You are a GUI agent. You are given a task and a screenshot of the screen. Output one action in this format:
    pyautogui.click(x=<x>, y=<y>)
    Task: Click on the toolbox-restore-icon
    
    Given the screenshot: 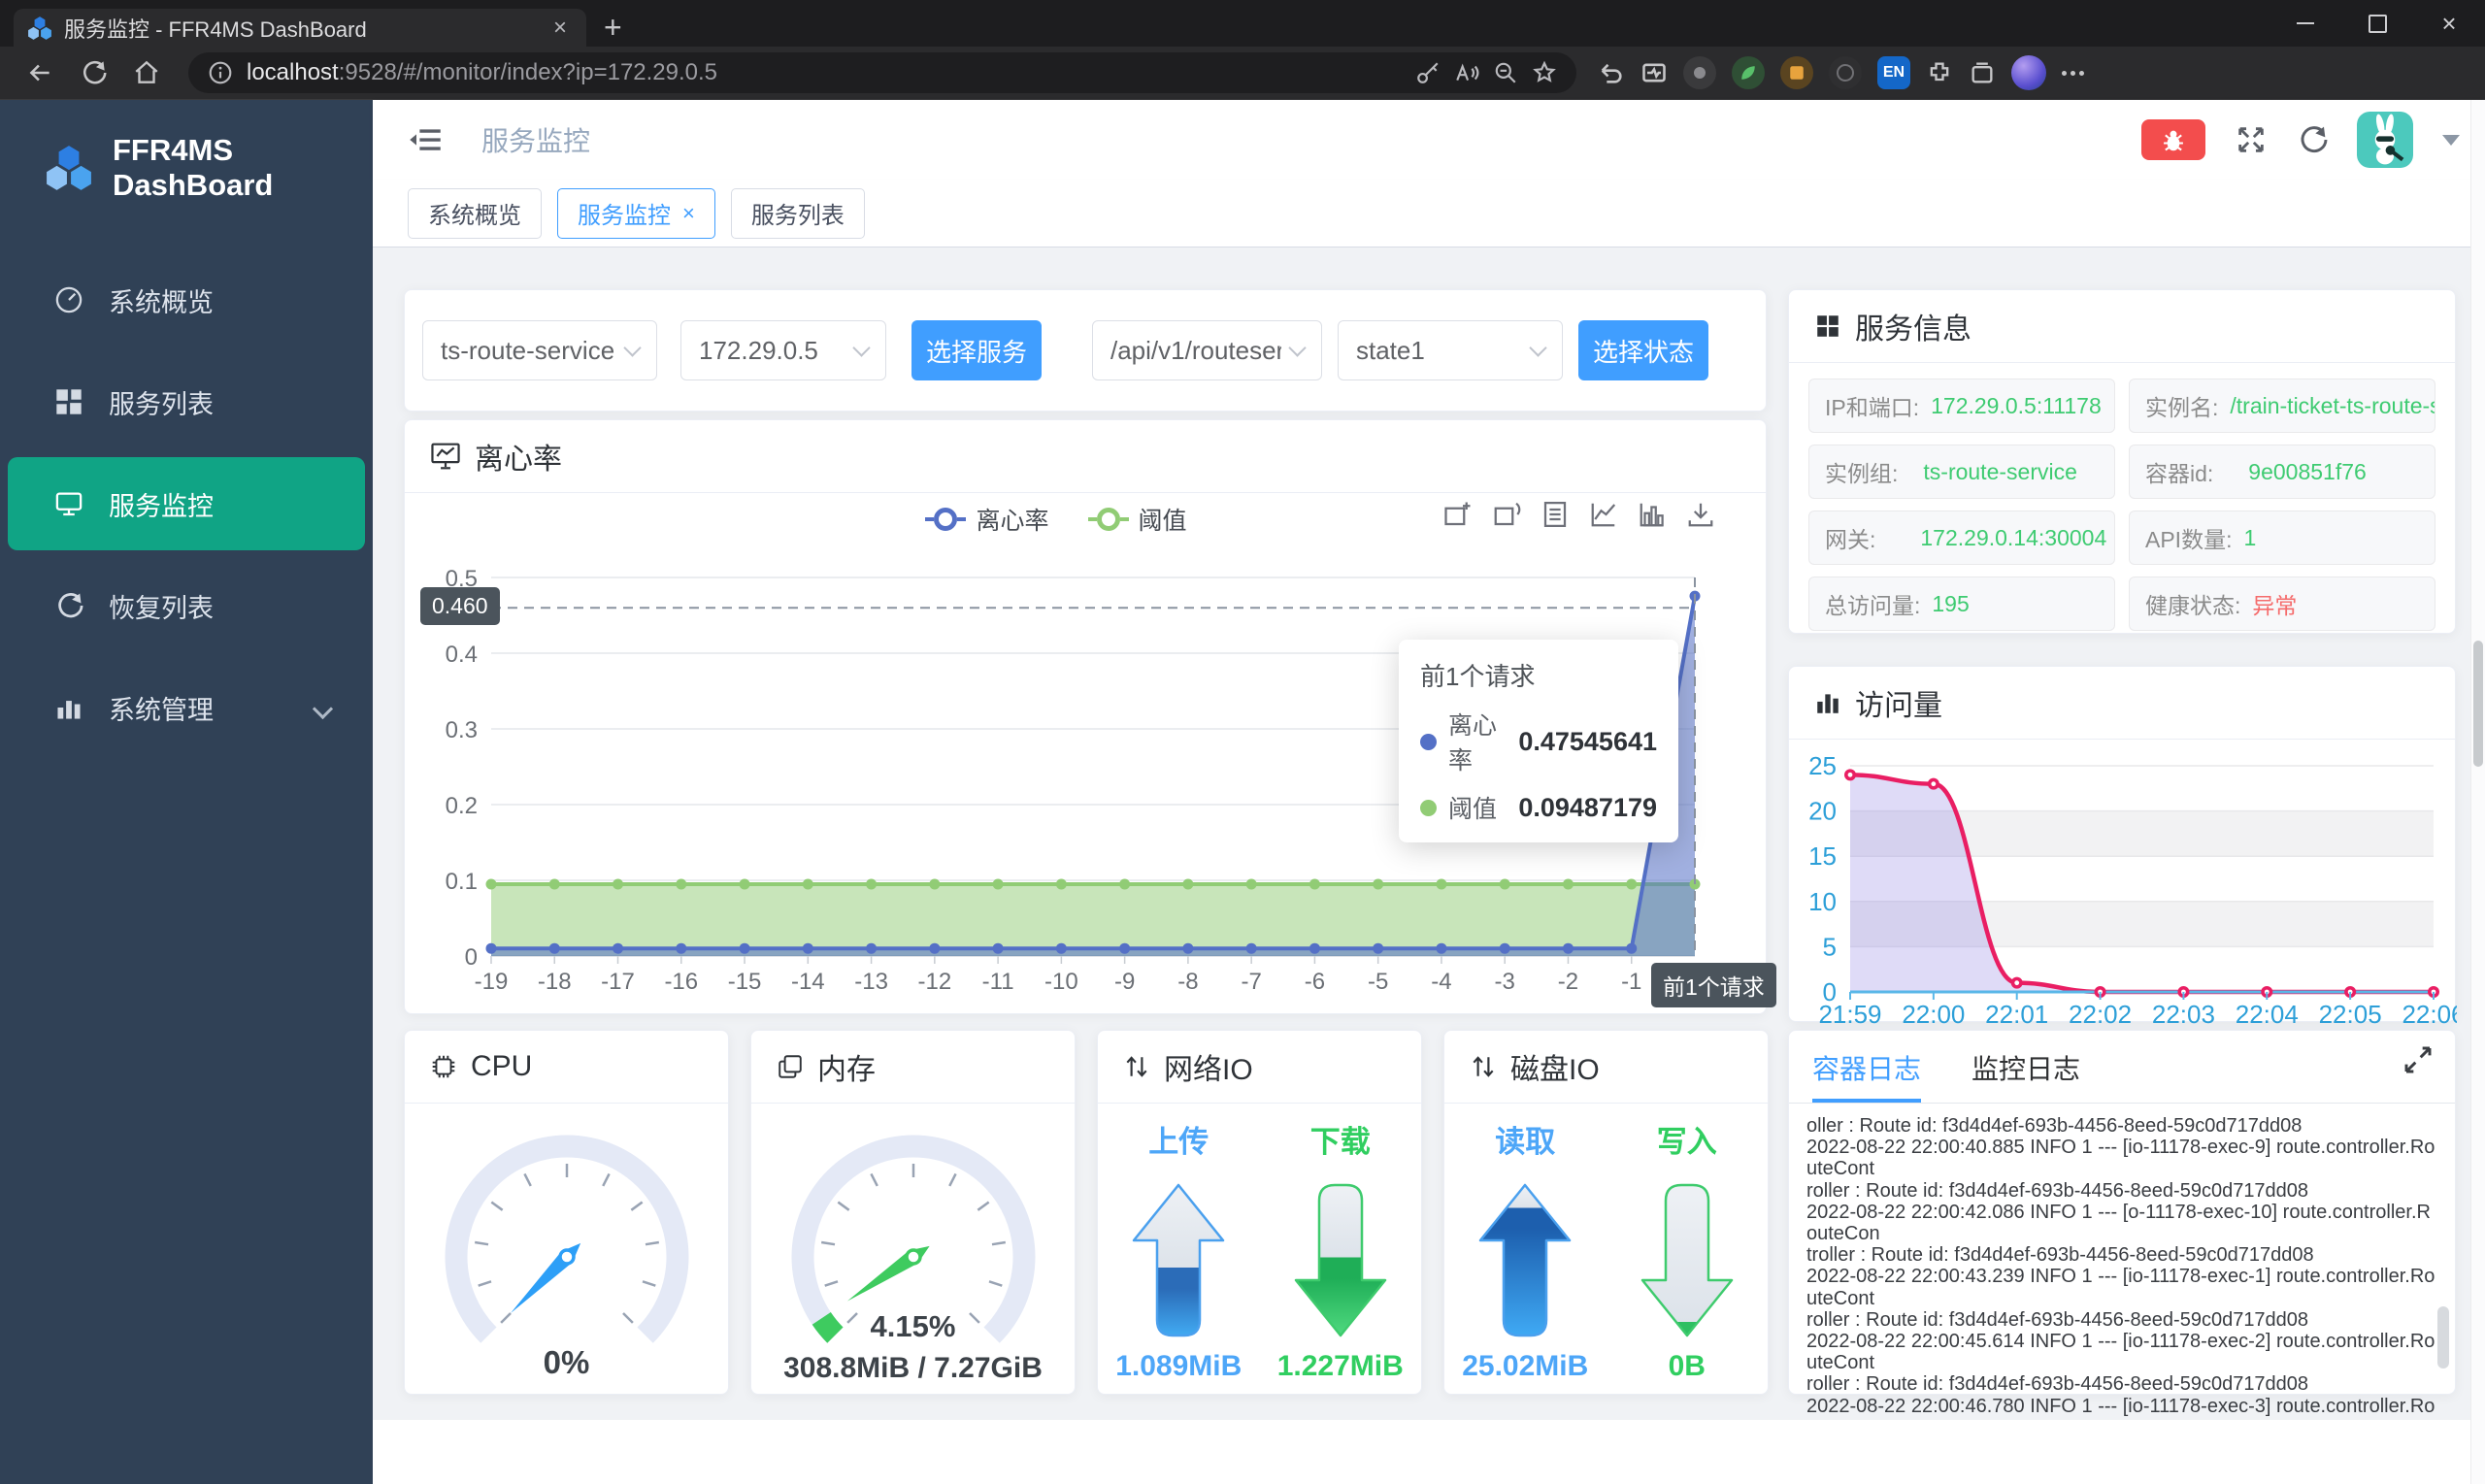 What is the action you would take?
    pyautogui.click(x=1507, y=514)
    